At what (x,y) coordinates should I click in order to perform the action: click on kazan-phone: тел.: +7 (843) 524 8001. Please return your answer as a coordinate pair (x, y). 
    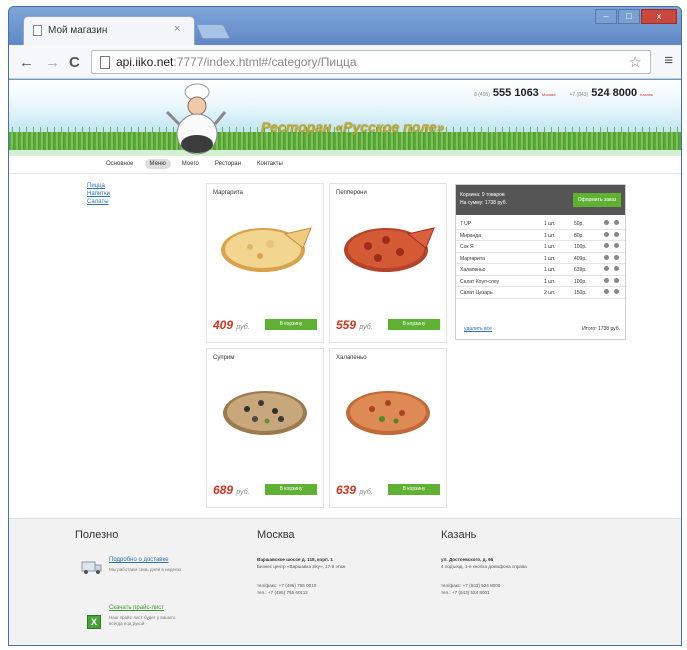
    Looking at the image, I should click on (465, 592).